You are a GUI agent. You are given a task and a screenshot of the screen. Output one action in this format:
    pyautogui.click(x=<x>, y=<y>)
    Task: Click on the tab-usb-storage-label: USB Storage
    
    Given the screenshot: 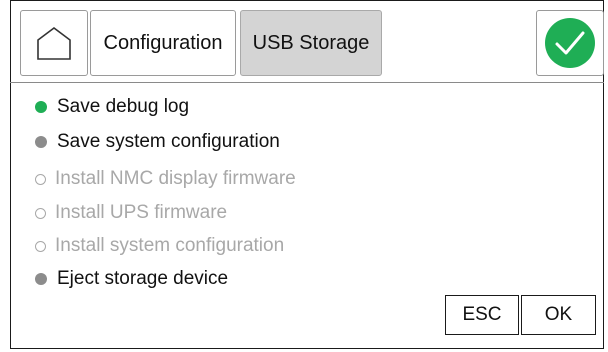 What is the action you would take?
    pyautogui.click(x=311, y=42)
    